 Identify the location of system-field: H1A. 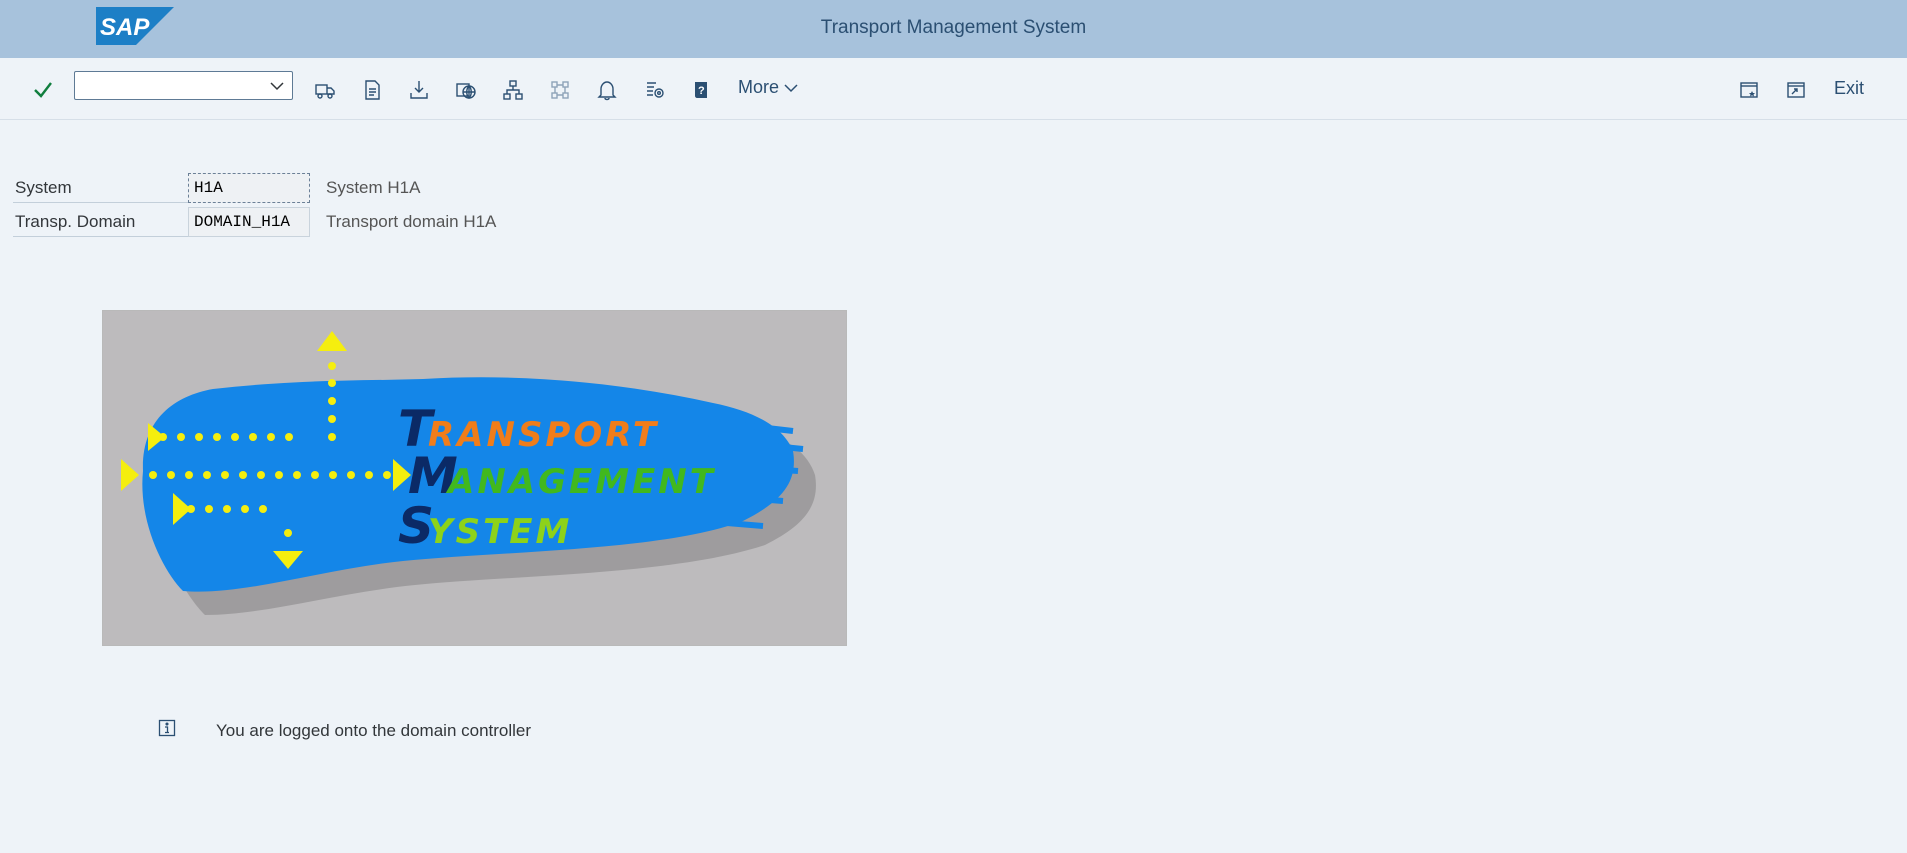
(249, 188).